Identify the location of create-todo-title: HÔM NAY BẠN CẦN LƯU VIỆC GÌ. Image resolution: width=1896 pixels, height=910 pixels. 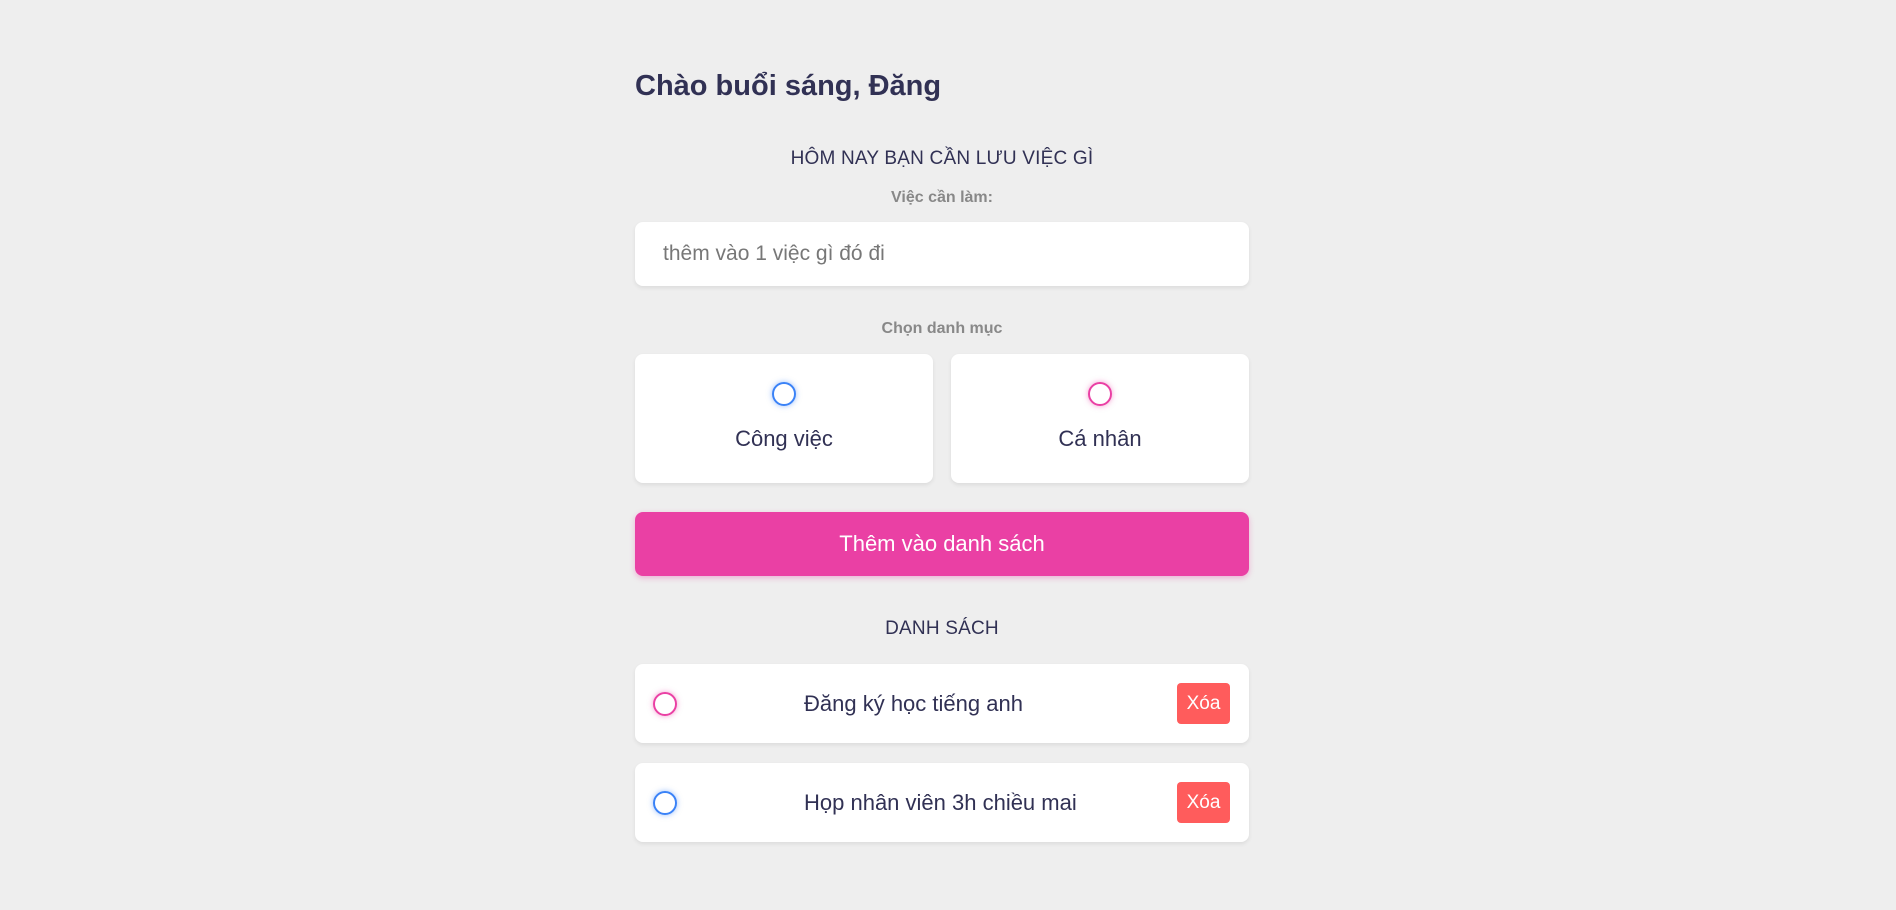
(942, 158).